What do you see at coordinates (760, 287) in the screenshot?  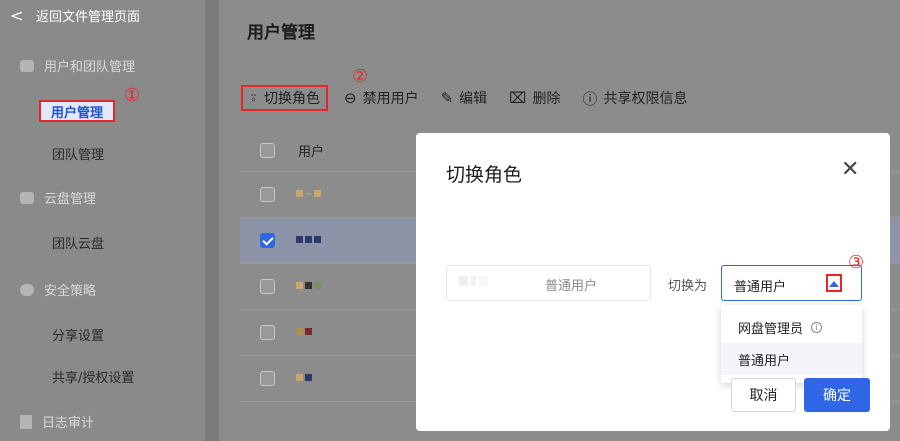 I see `role-select-value: 普通用户` at bounding box center [760, 287].